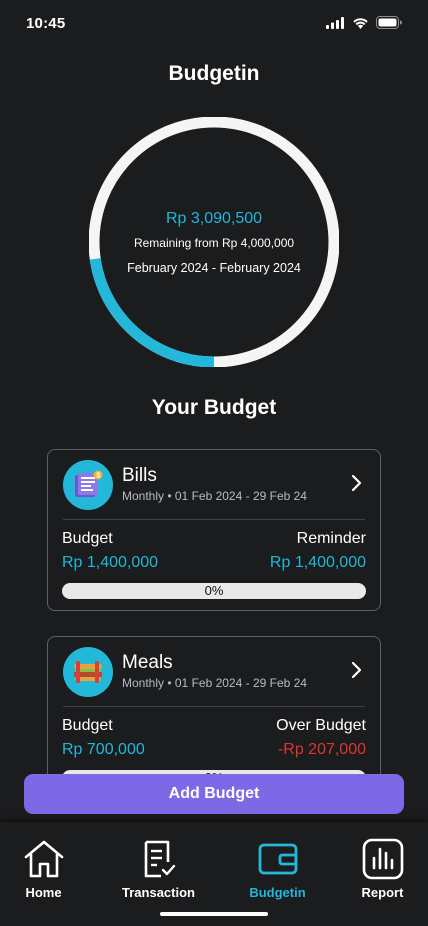  What do you see at coordinates (147, 662) in the screenshot?
I see `budget-name: Meals` at bounding box center [147, 662].